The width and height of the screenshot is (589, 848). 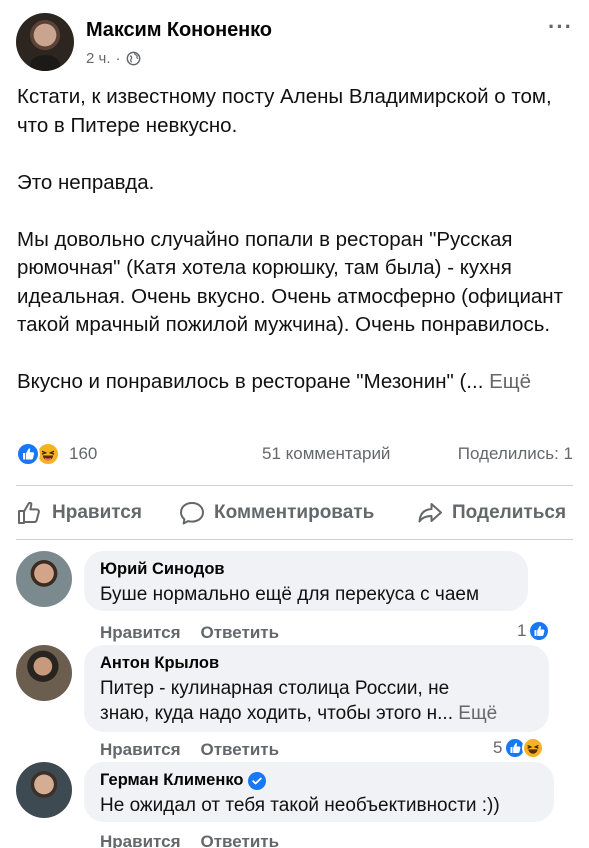 What do you see at coordinates (86, 182) in the screenshot?
I see `post-paragraph: Это неправда.` at bounding box center [86, 182].